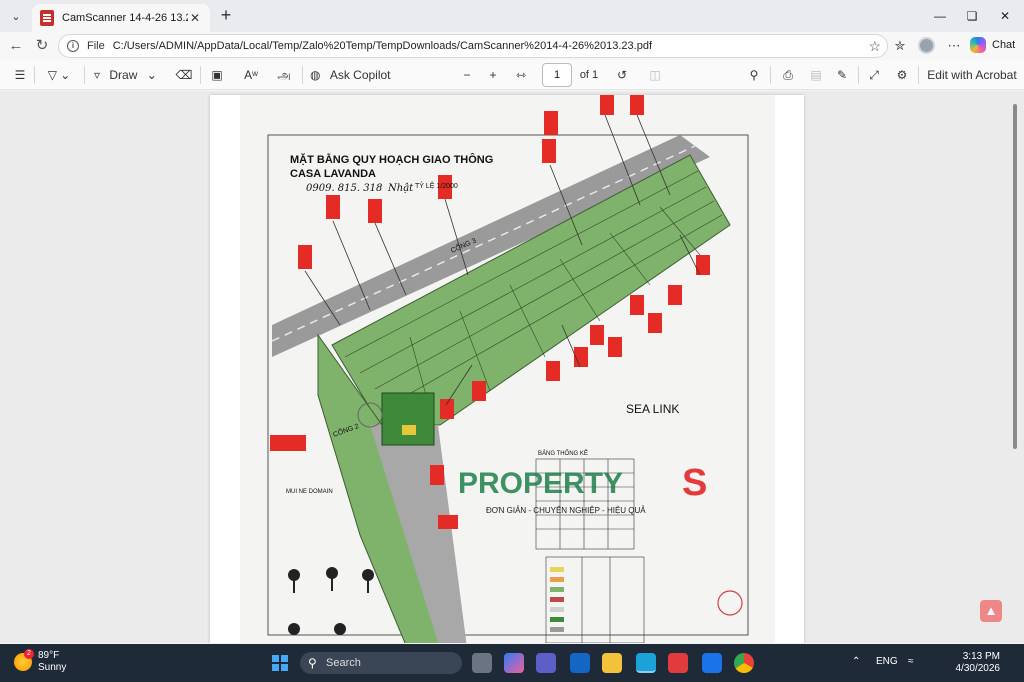 This screenshot has width=1024, height=682. What do you see at coordinates (978, 668) in the screenshot?
I see `clock-date: 4/30/2026` at bounding box center [978, 668].